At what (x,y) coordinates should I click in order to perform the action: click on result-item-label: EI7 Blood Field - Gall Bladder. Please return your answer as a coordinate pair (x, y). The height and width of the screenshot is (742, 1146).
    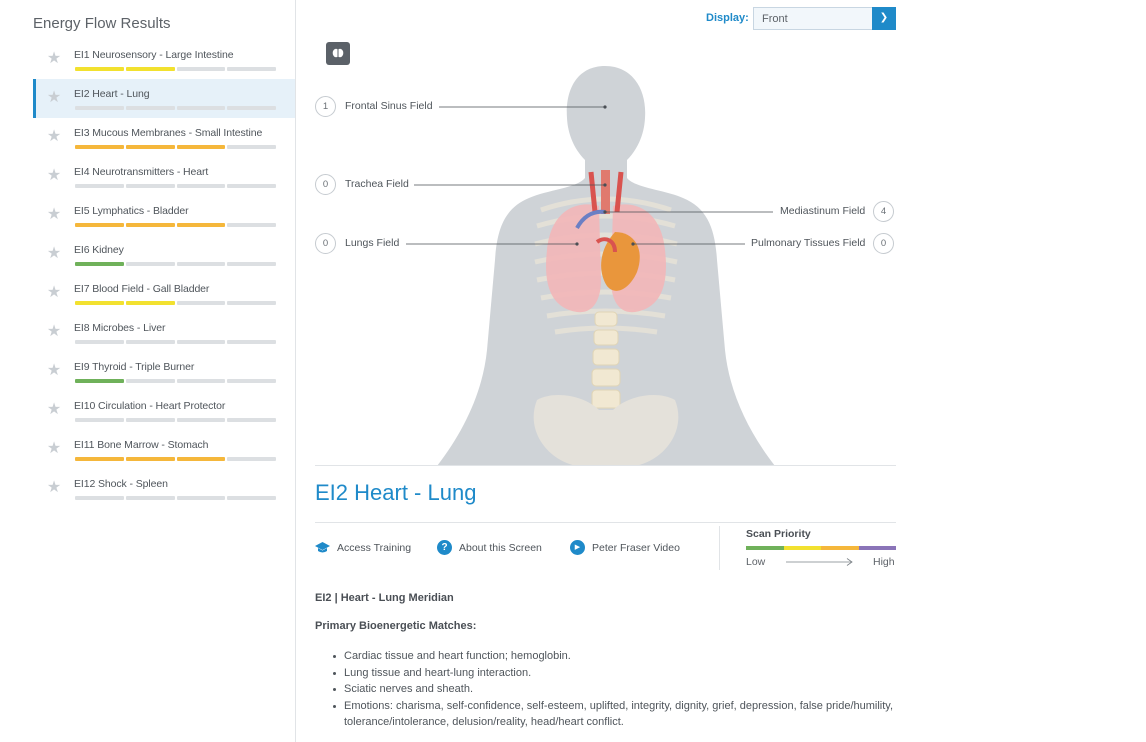
    Looking at the image, I should click on (142, 289).